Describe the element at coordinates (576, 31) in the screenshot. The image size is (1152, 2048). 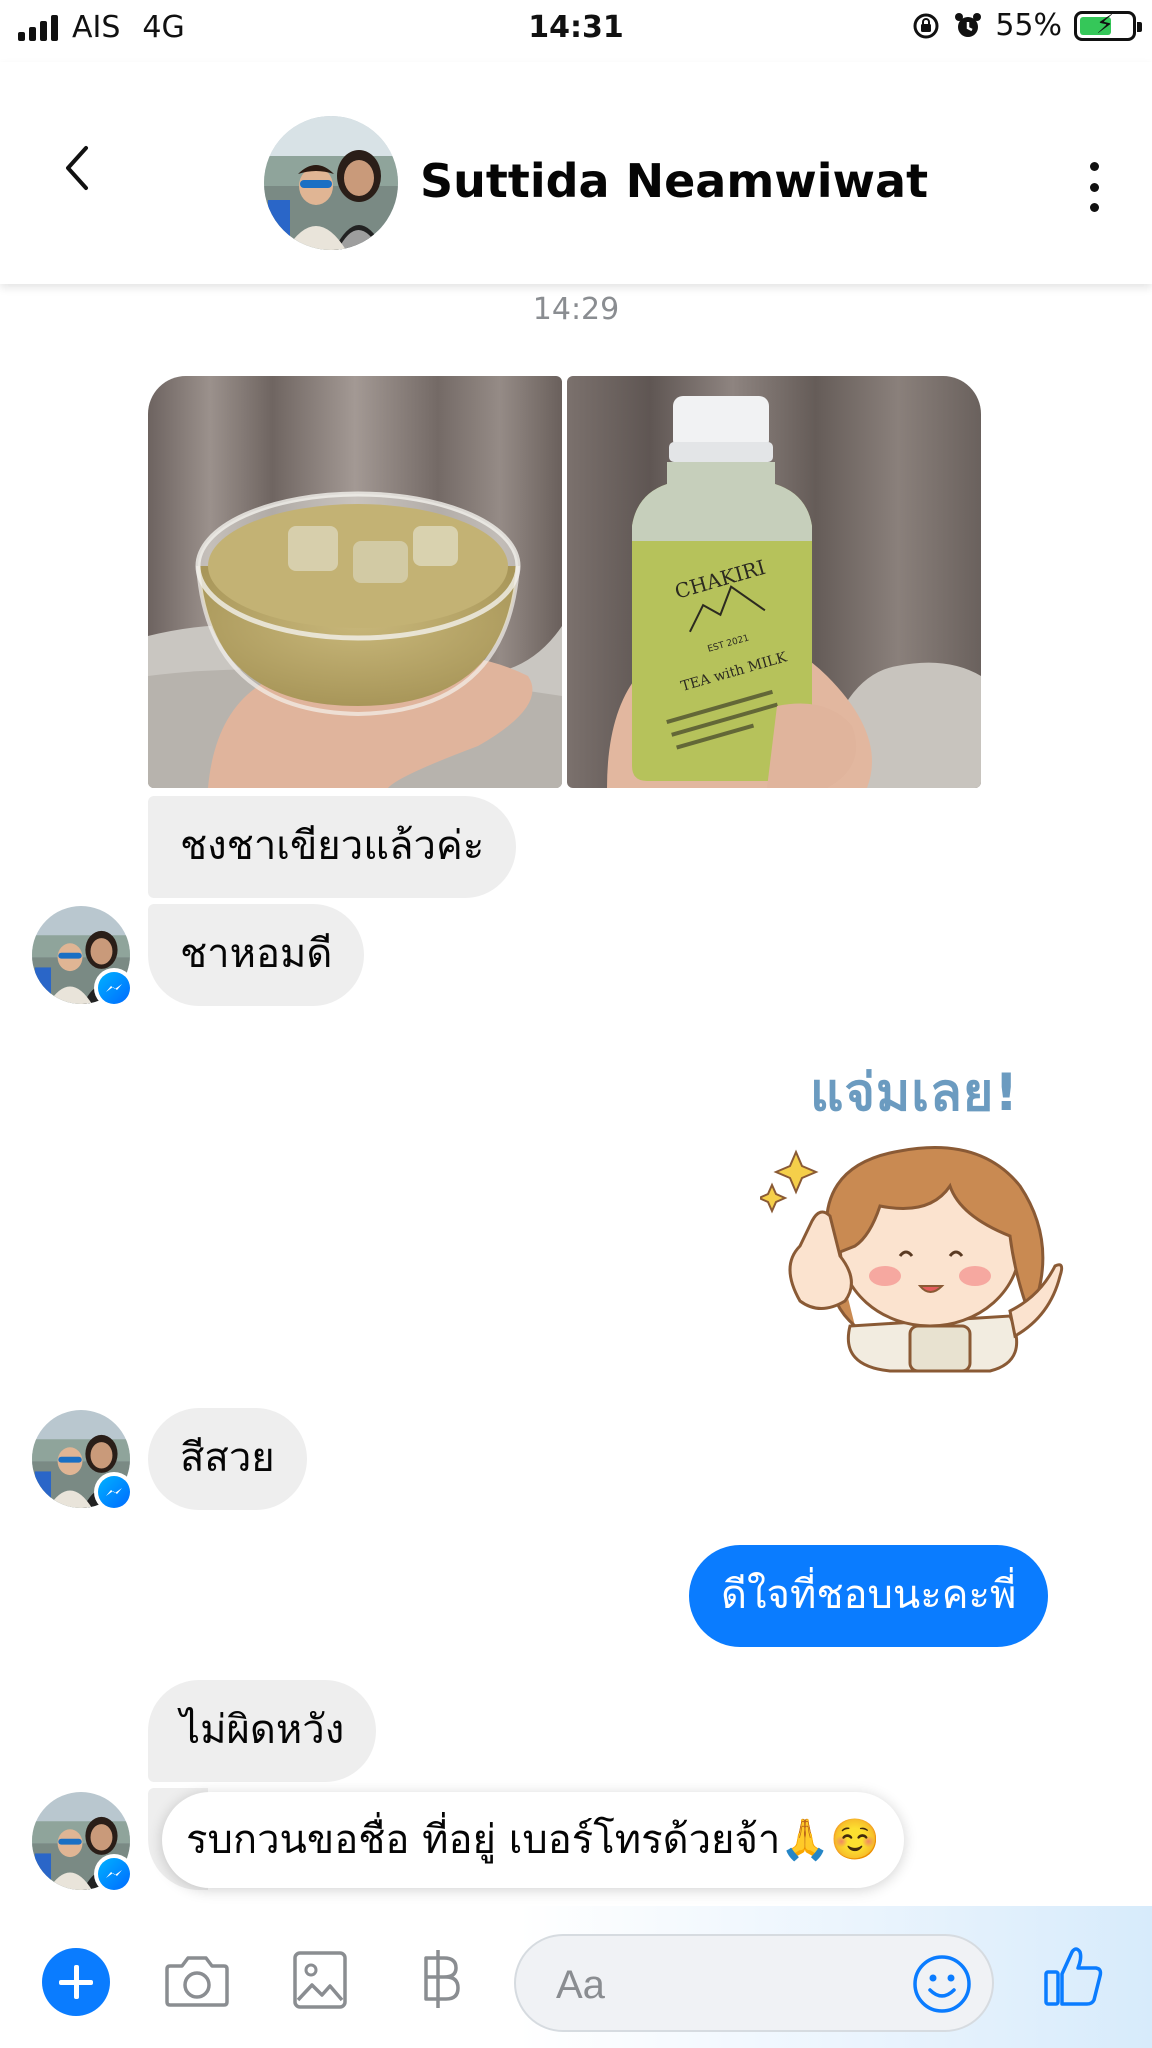
I see `status-bar: AIS 4G 14:31 55% ⚡` at that location.